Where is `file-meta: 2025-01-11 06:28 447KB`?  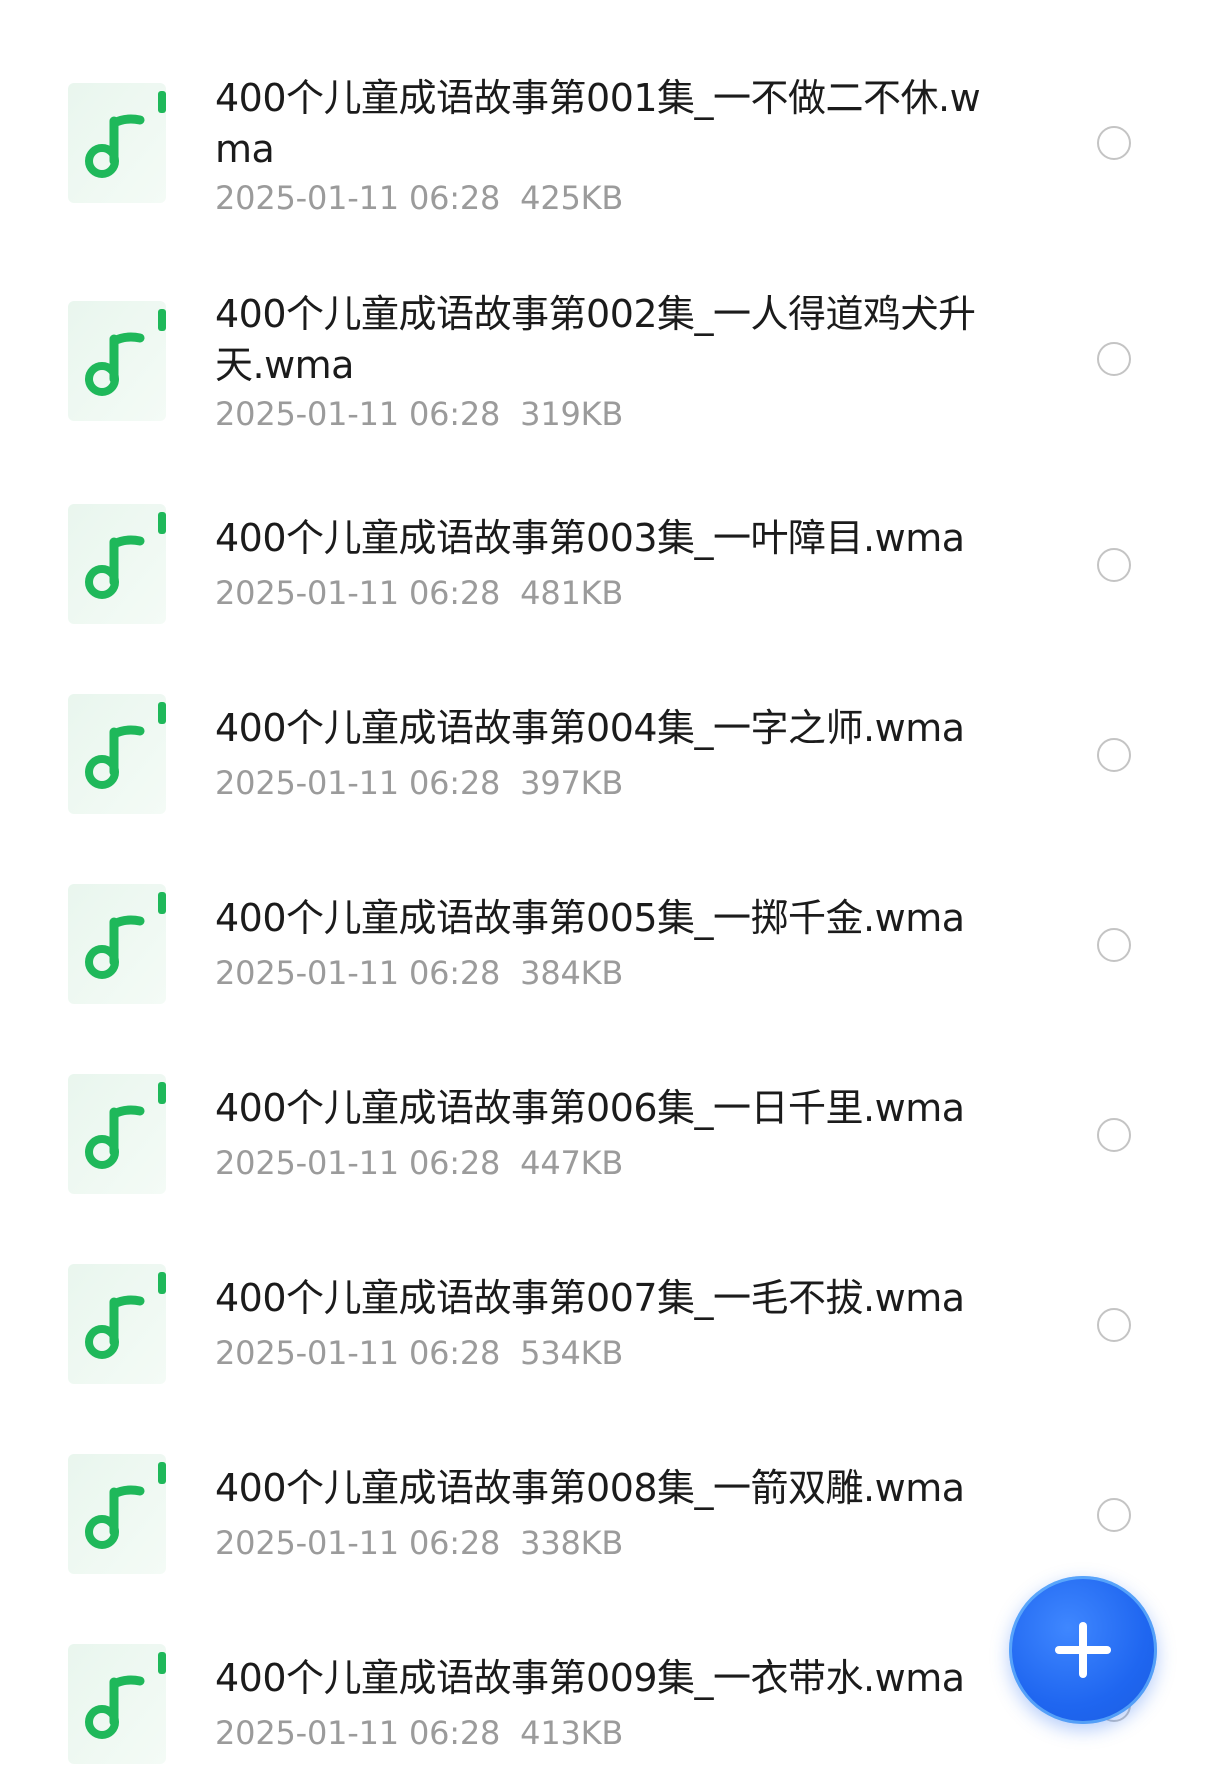 file-meta: 2025-01-11 06:28 447KB is located at coordinates (419, 1163).